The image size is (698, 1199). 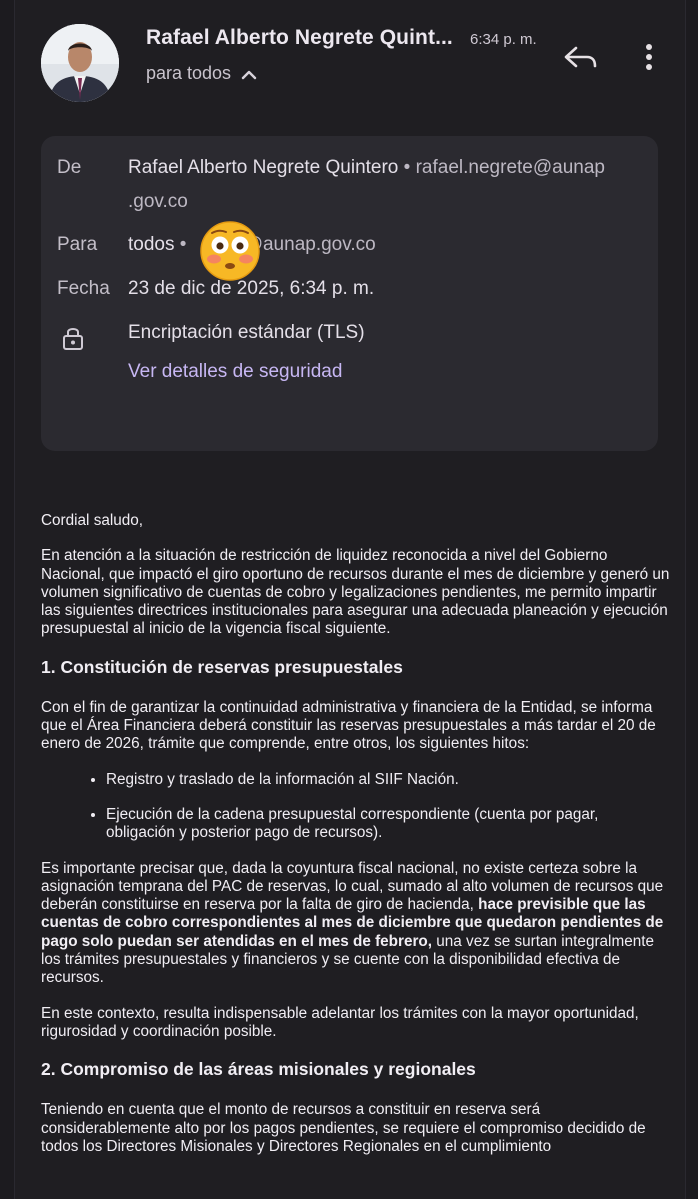 I want to click on reply-button, so click(x=581, y=58).